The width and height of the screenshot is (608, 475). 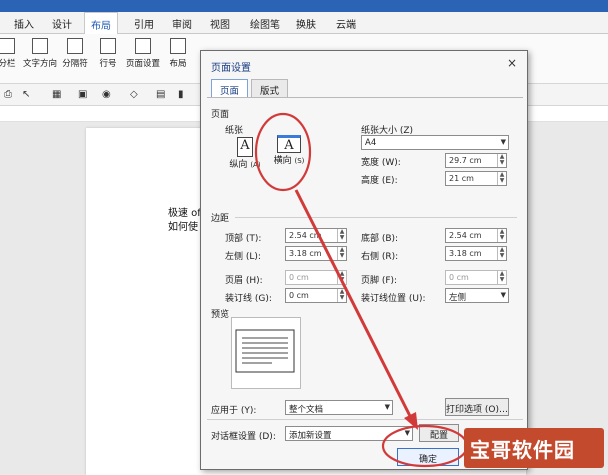 What do you see at coordinates (354, 305) in the screenshot?
I see `annotation-arrow` at bounding box center [354, 305].